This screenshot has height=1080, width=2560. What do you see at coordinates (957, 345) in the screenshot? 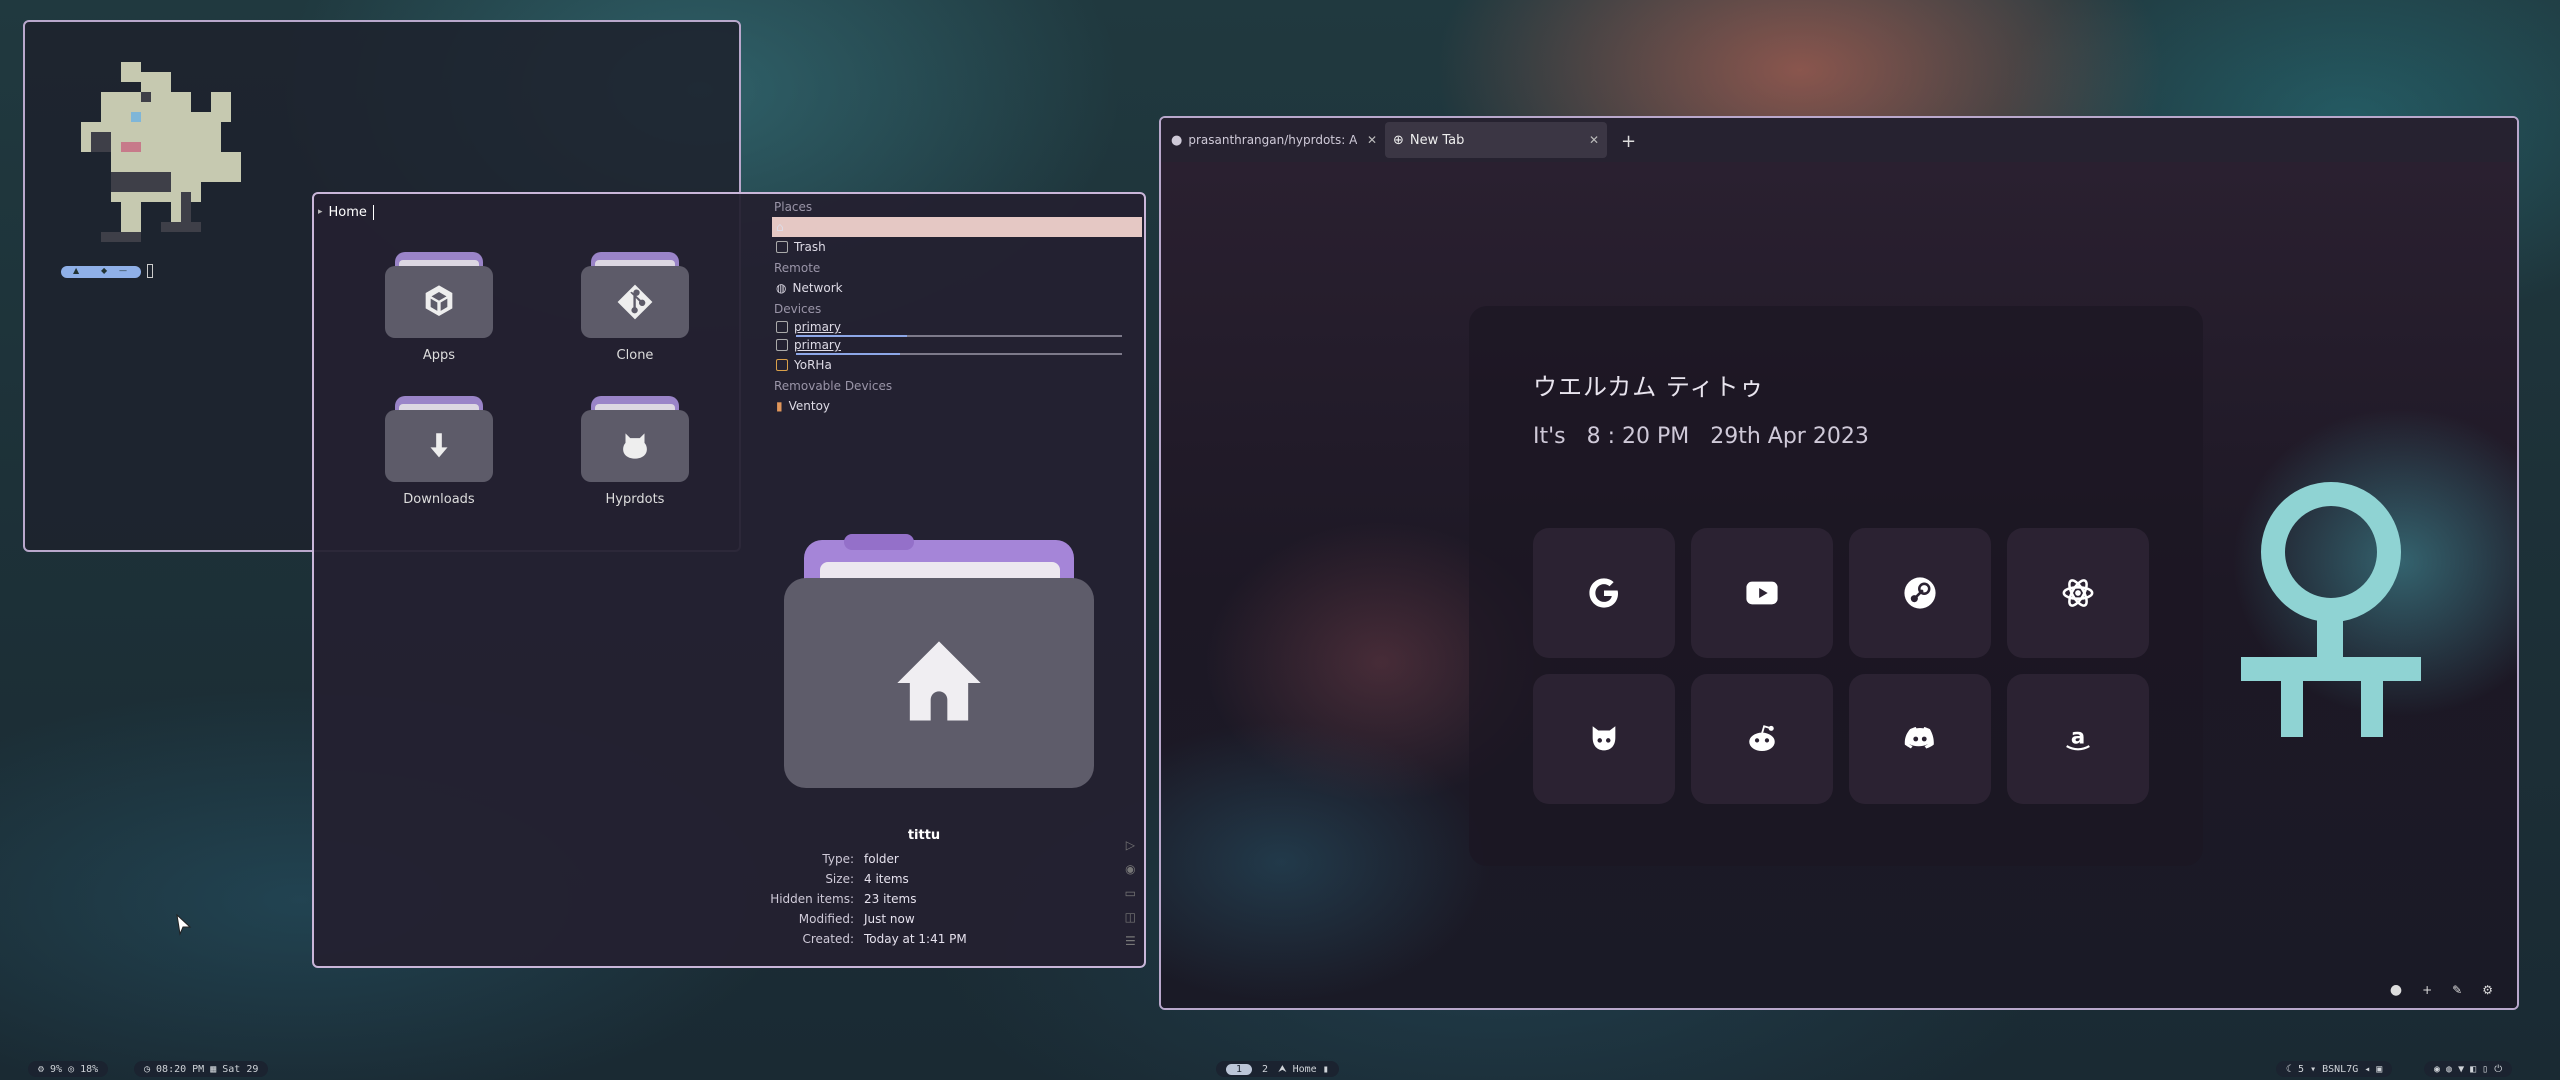
I see `device-primary-2: primary` at bounding box center [957, 345].